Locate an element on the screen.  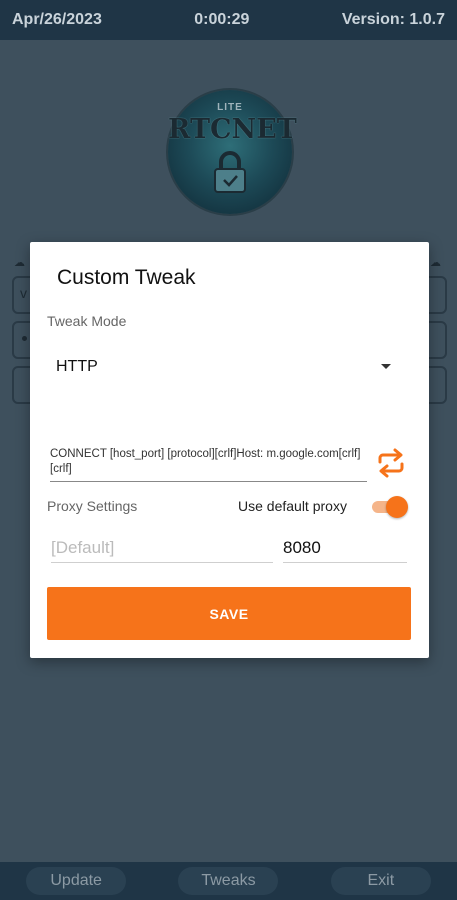
dropdown-arrow-icon is located at coordinates (386, 366).